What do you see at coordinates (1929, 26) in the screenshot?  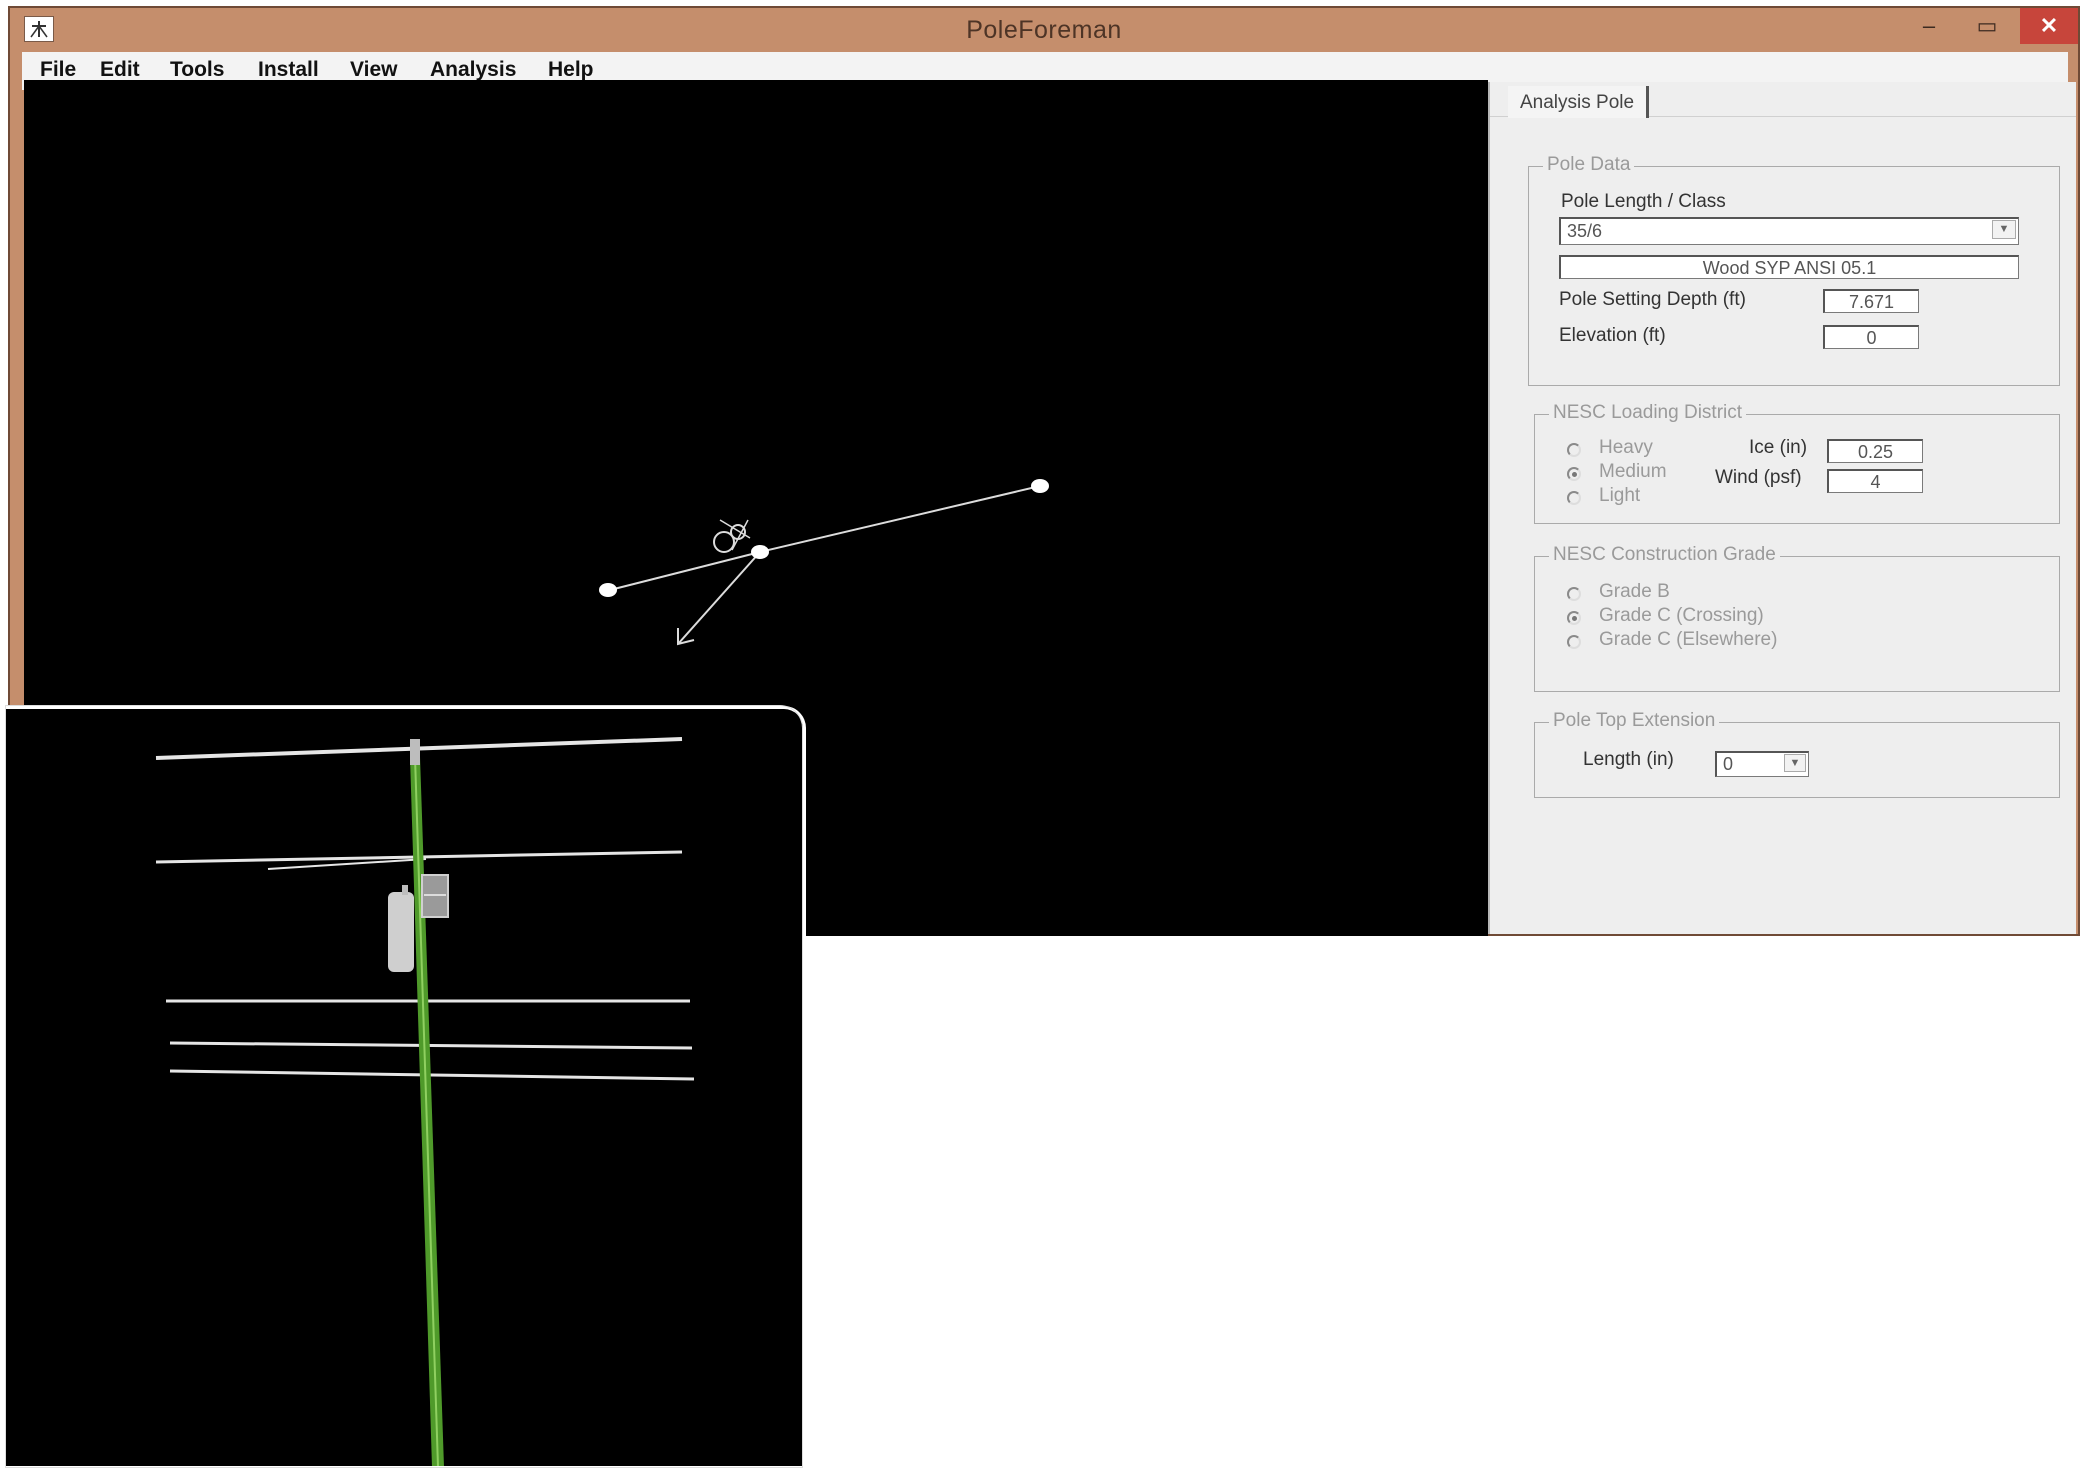 I see `minimize-button: ‒` at bounding box center [1929, 26].